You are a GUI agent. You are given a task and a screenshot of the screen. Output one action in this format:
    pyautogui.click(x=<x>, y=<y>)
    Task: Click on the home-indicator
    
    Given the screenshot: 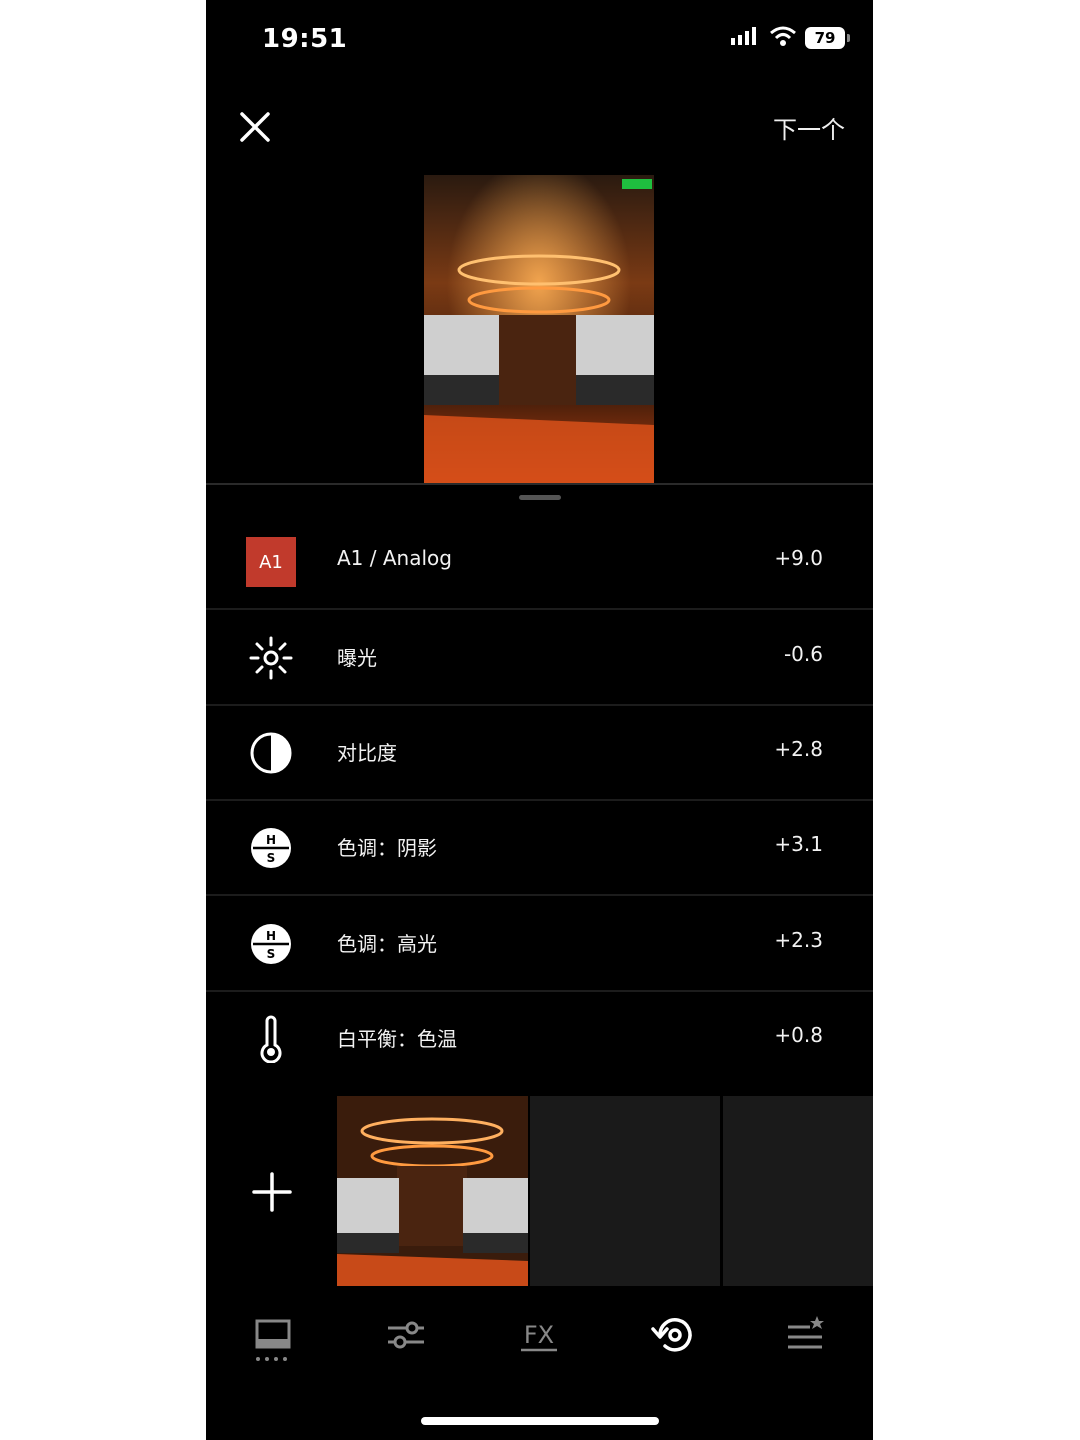 What is the action you would take?
    pyautogui.click(x=540, y=1421)
    